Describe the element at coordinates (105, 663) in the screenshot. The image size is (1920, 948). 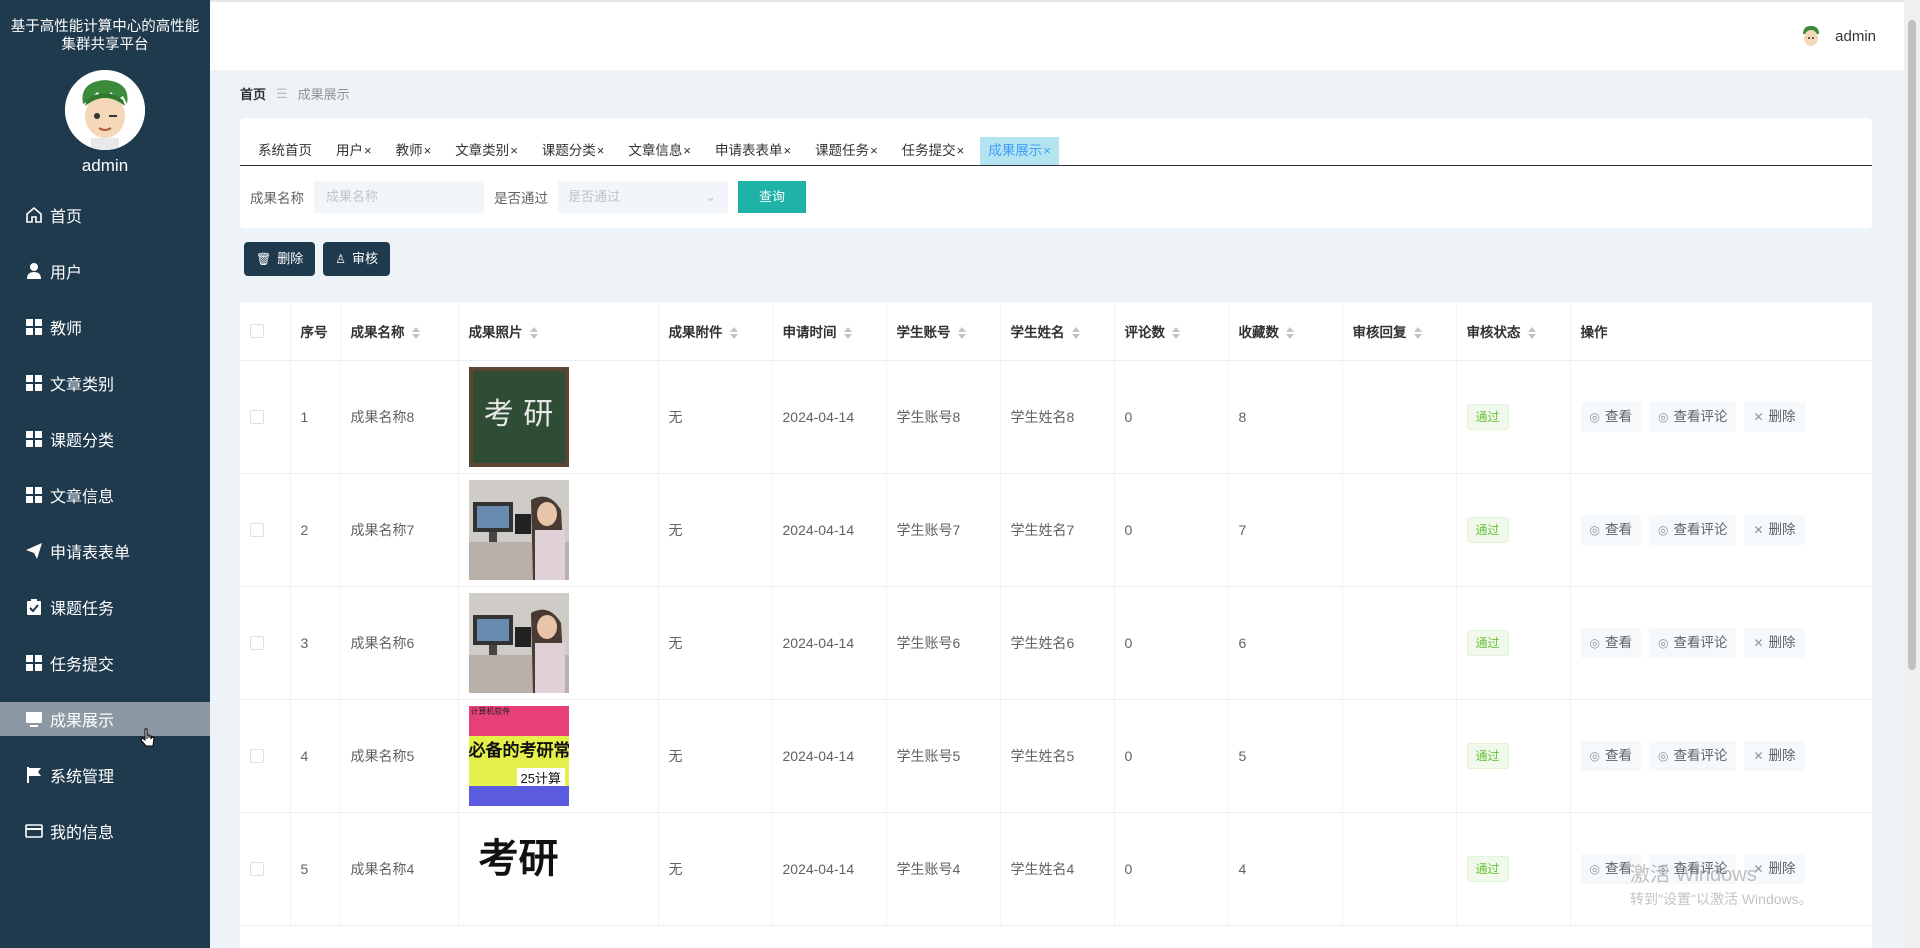
I see `sidebar-item-9: 任务提交` at that location.